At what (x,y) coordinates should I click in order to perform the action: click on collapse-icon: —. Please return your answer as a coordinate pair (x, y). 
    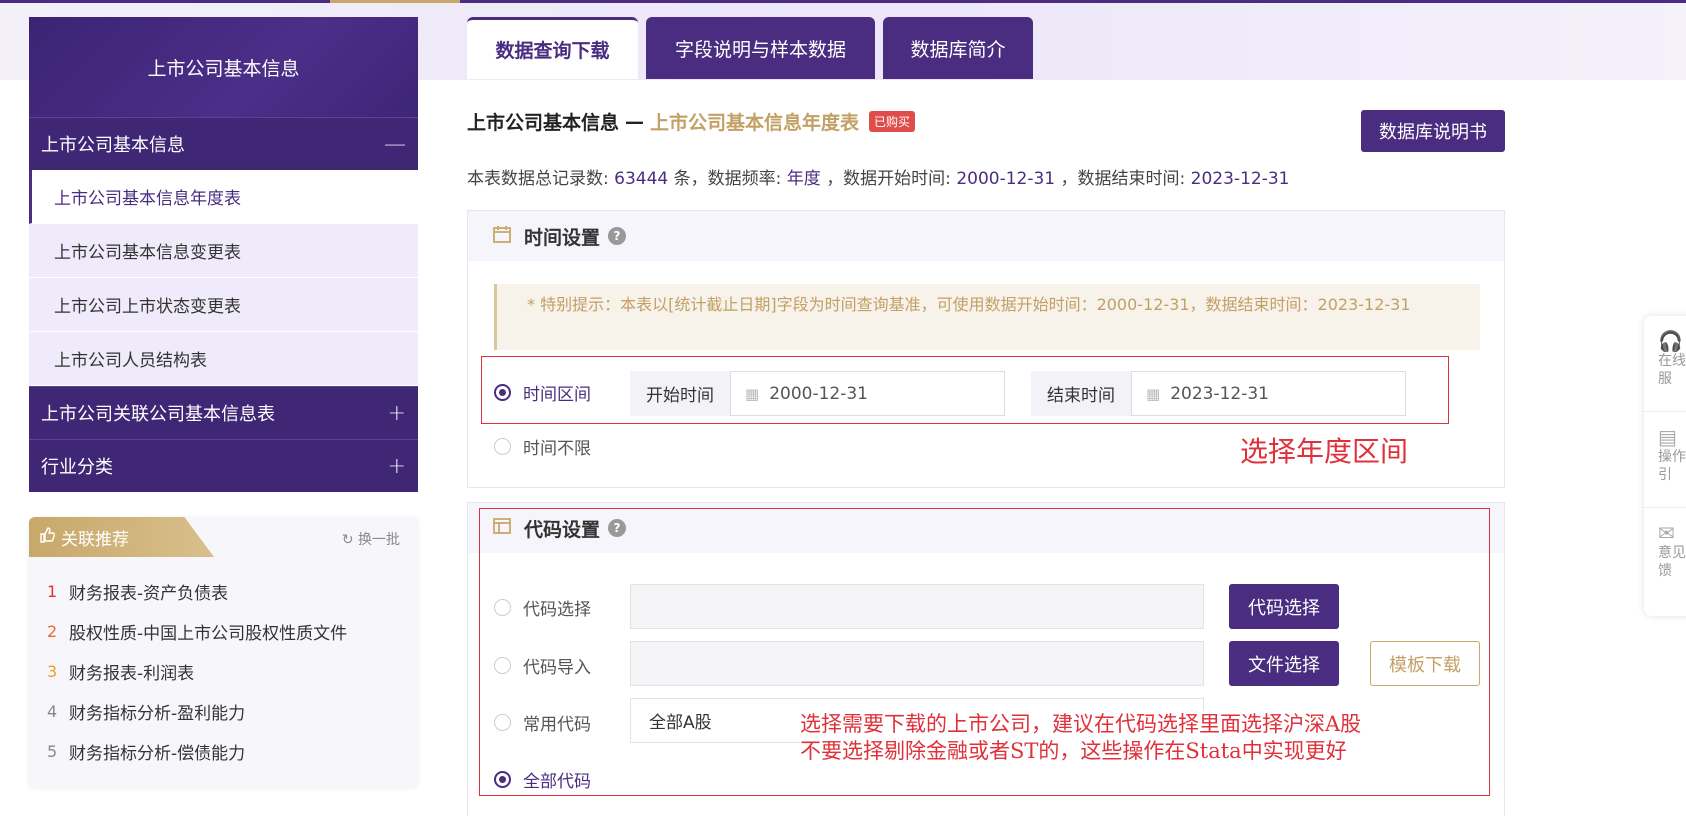
    Looking at the image, I should click on (395, 144).